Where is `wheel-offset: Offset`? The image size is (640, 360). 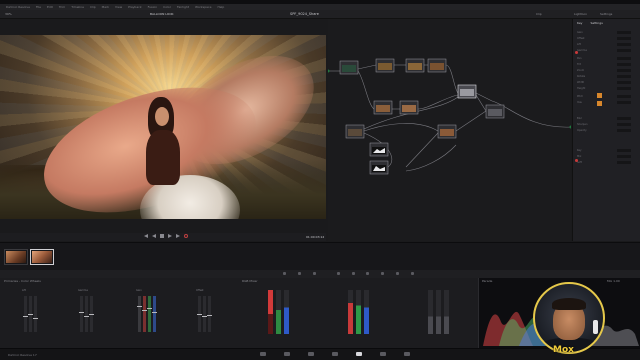
wheel-offset: Offset is located at coordinates (206, 312).